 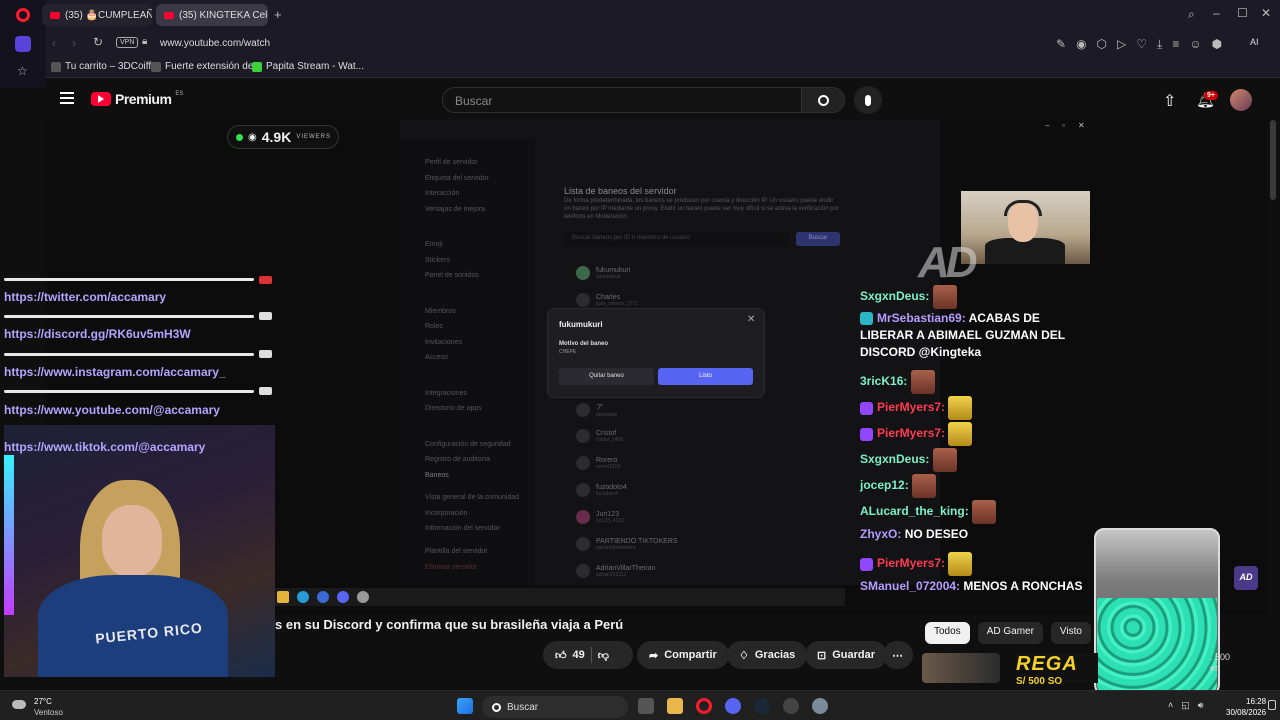 I want to click on channel-logo-icon: AD, so click(x=1246, y=578).